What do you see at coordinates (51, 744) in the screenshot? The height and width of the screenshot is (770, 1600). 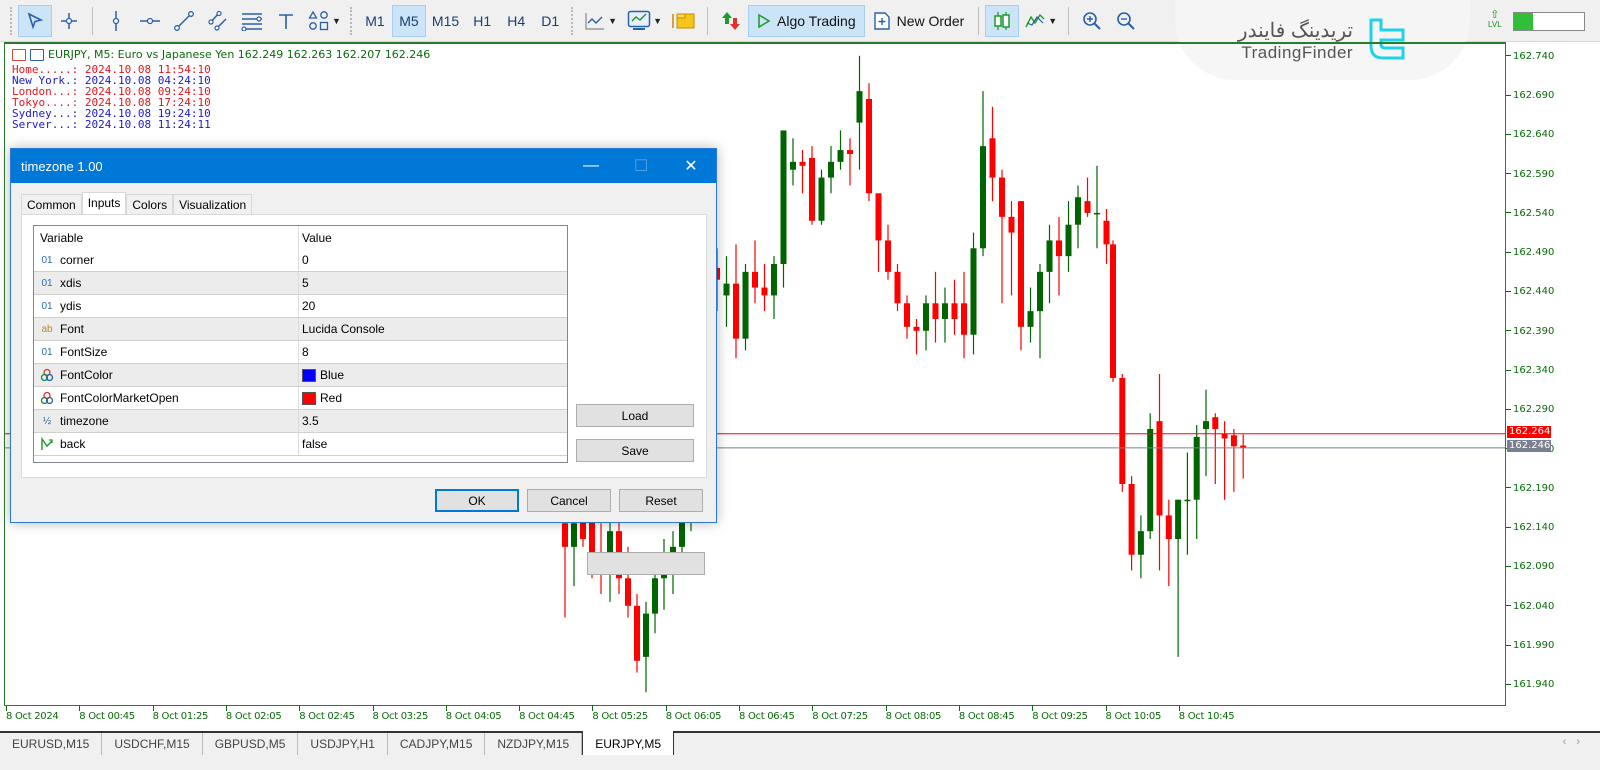 I see `symbol-tab-eurusd-m15: EURUSD,M15` at bounding box center [51, 744].